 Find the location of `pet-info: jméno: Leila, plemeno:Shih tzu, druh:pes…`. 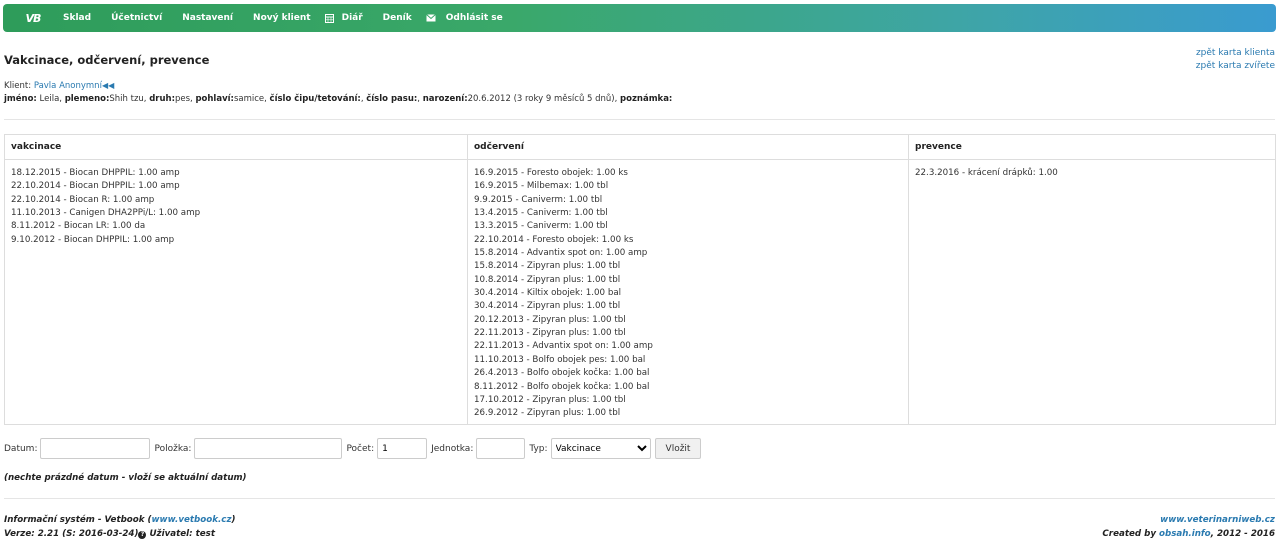

pet-info: jméno: Leila, plemeno:Shih tzu, druh:pes… is located at coordinates (338, 99).